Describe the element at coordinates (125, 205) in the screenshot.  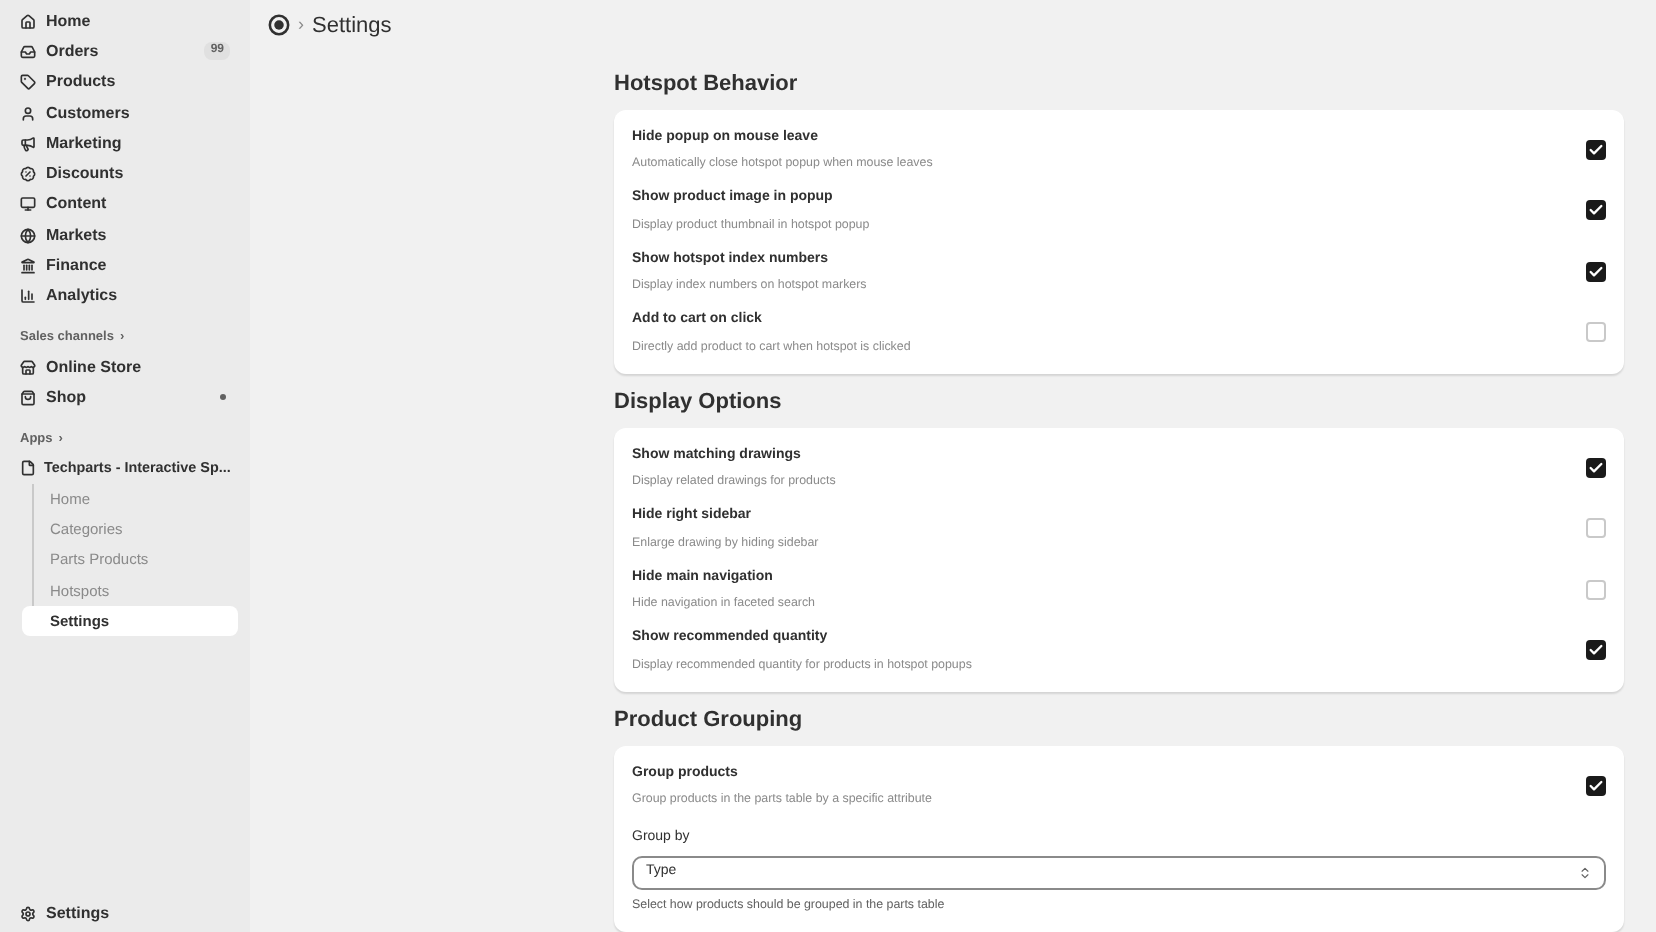
I see `nav-item: Content` at that location.